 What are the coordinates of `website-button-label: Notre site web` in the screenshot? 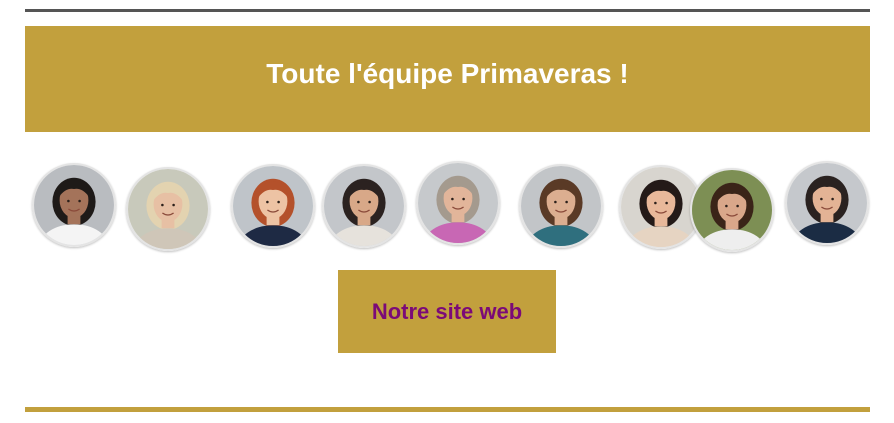 It's located at (447, 311).